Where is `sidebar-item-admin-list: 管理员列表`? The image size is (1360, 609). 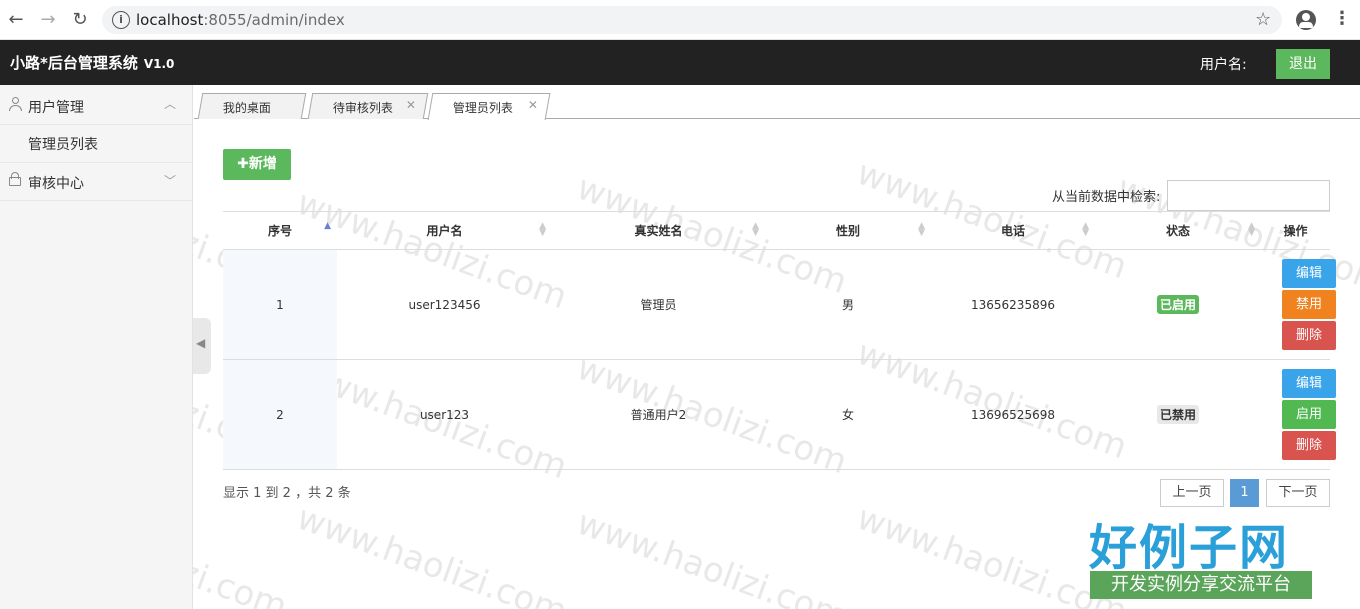
sidebar-item-admin-list: 管理员列表 is located at coordinates (96, 144).